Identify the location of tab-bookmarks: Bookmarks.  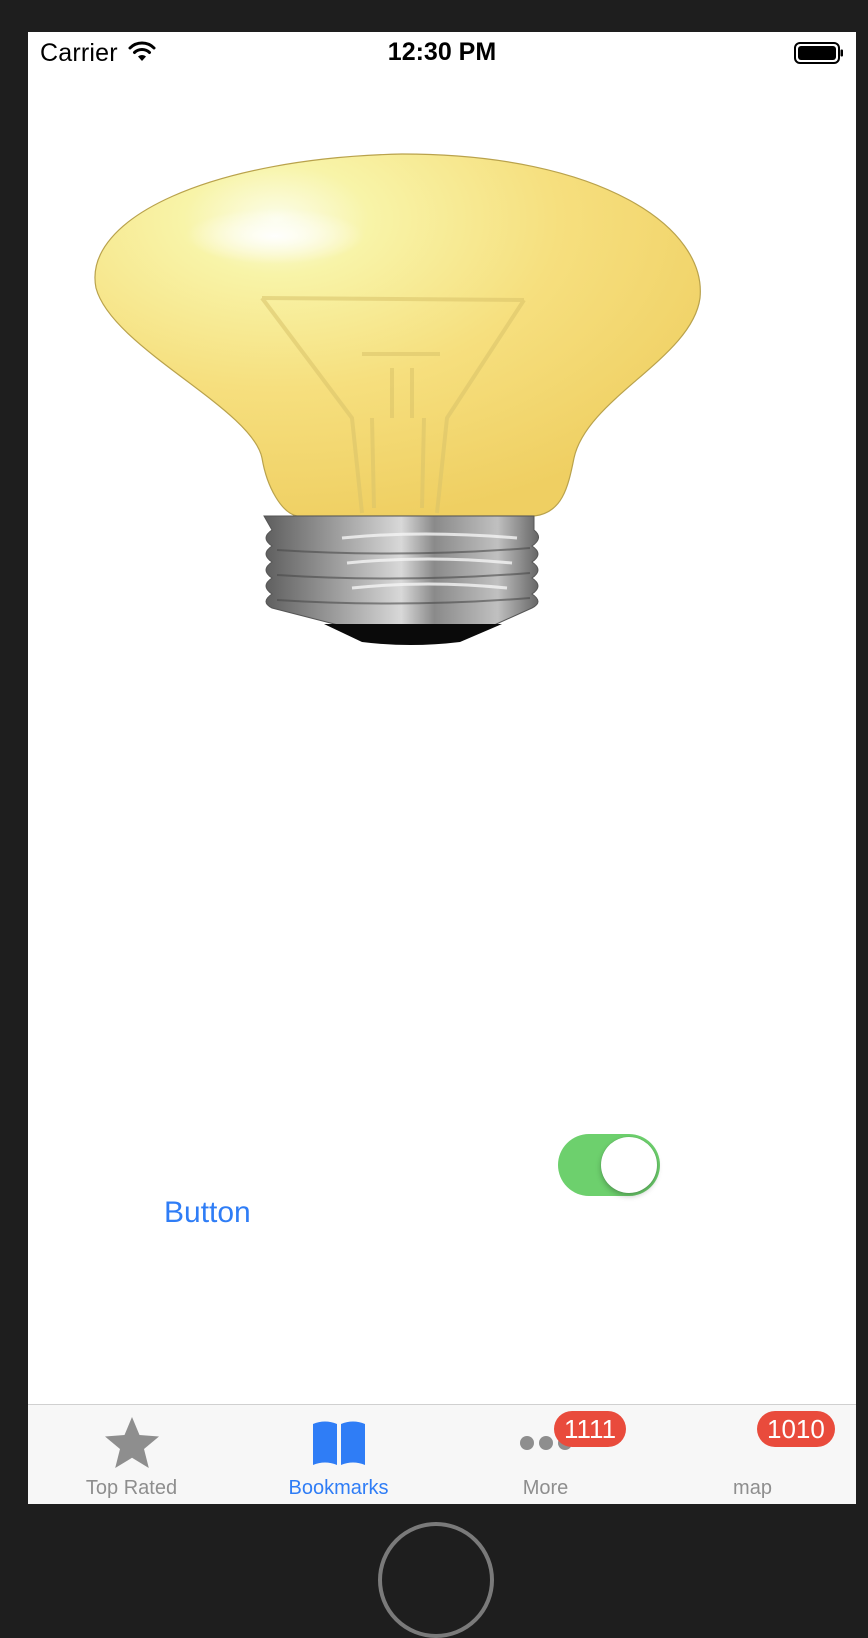
(338, 1454).